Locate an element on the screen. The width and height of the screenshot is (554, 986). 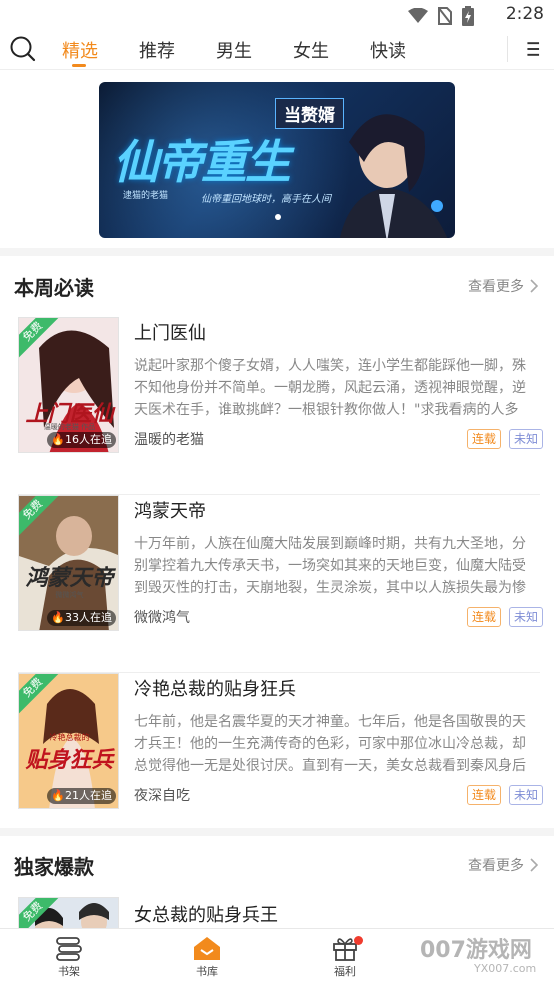
cover-author: 温暖的老猫 作品 is located at coordinates (69, 427).